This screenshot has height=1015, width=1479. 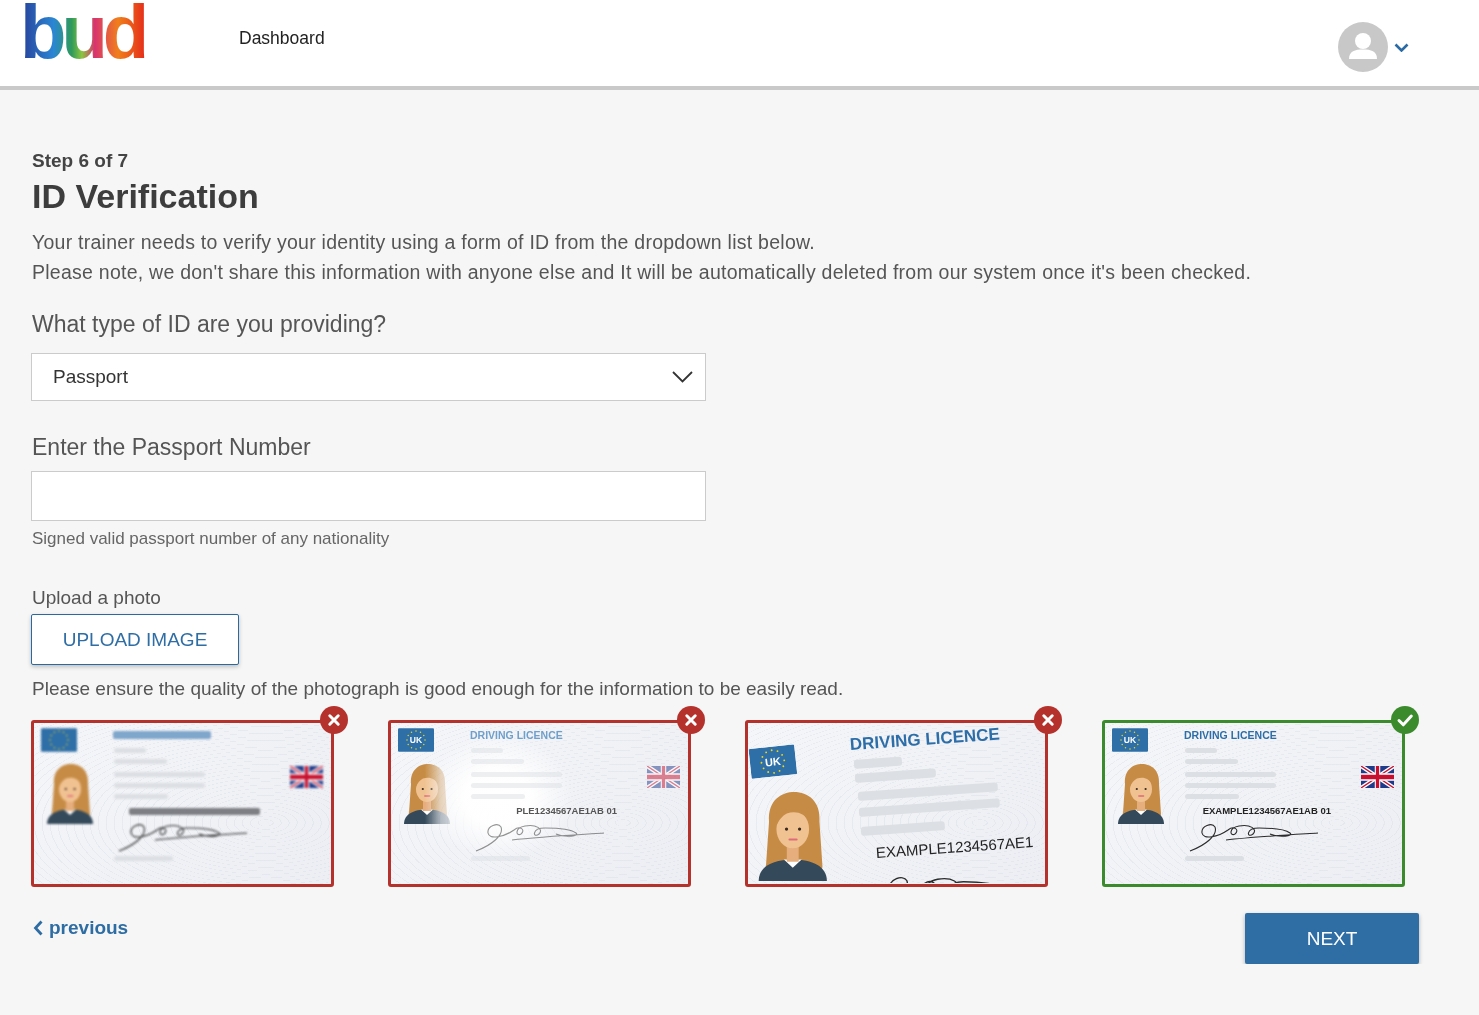 I want to click on eu-flag-tile, so click(x=59, y=740).